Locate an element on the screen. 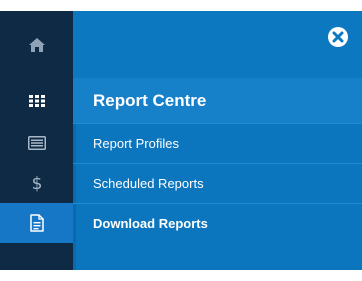  menu-item-scheduled-reports: Scheduled Reports is located at coordinates (217, 182).